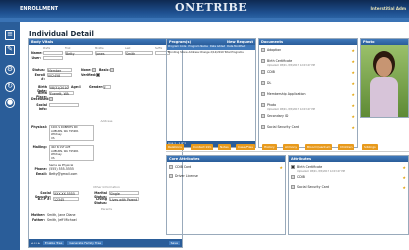  What do you see at coordinates (62, 220) in the screenshot?
I see `father-value: Smith, Jeff Michael` at bounding box center [62, 220].